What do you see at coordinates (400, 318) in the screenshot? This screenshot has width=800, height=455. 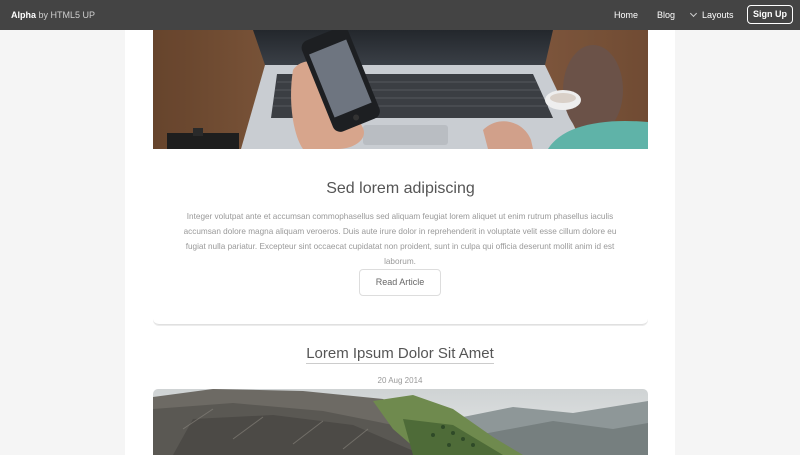 I see `card-divider` at bounding box center [400, 318].